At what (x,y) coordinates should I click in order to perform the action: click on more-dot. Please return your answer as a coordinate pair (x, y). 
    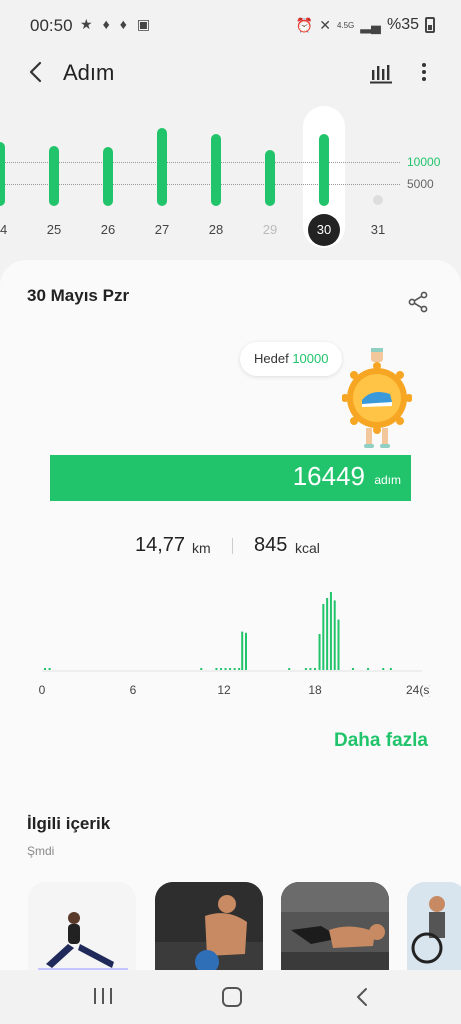
    Looking at the image, I should click on (424, 72).